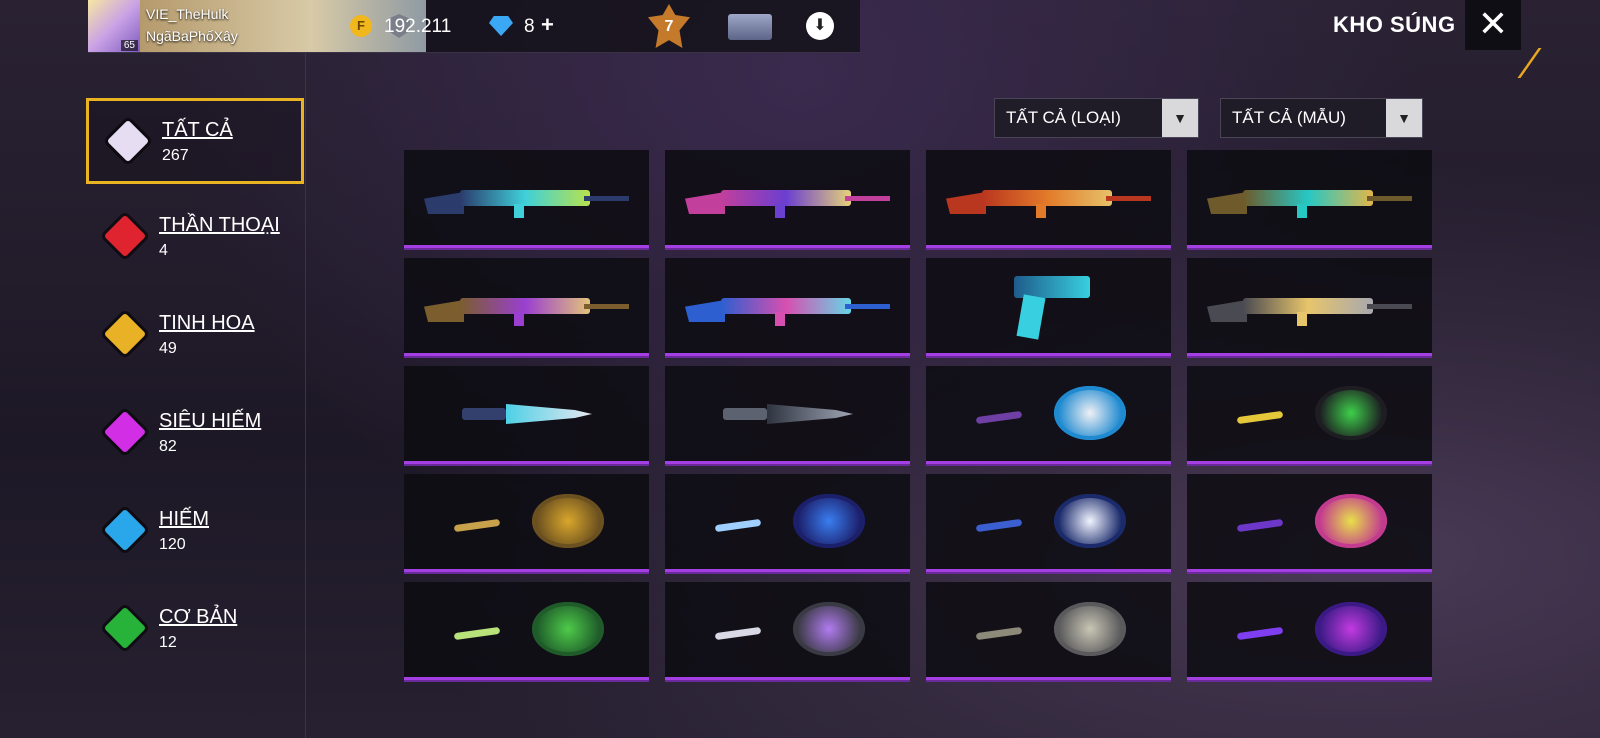  I want to click on category-tab-5: CƠ BẢN 12, so click(195, 631).